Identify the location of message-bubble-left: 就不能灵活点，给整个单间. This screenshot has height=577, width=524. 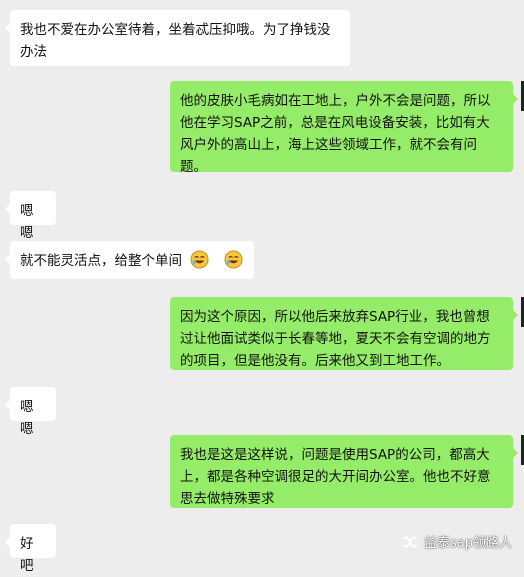
(129, 260).